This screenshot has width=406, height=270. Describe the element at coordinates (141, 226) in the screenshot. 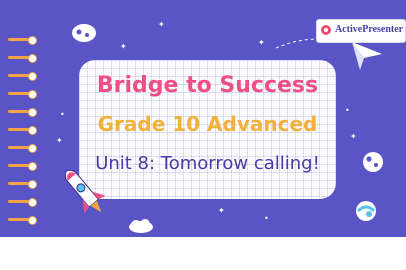

I see `cloud-icon` at that location.